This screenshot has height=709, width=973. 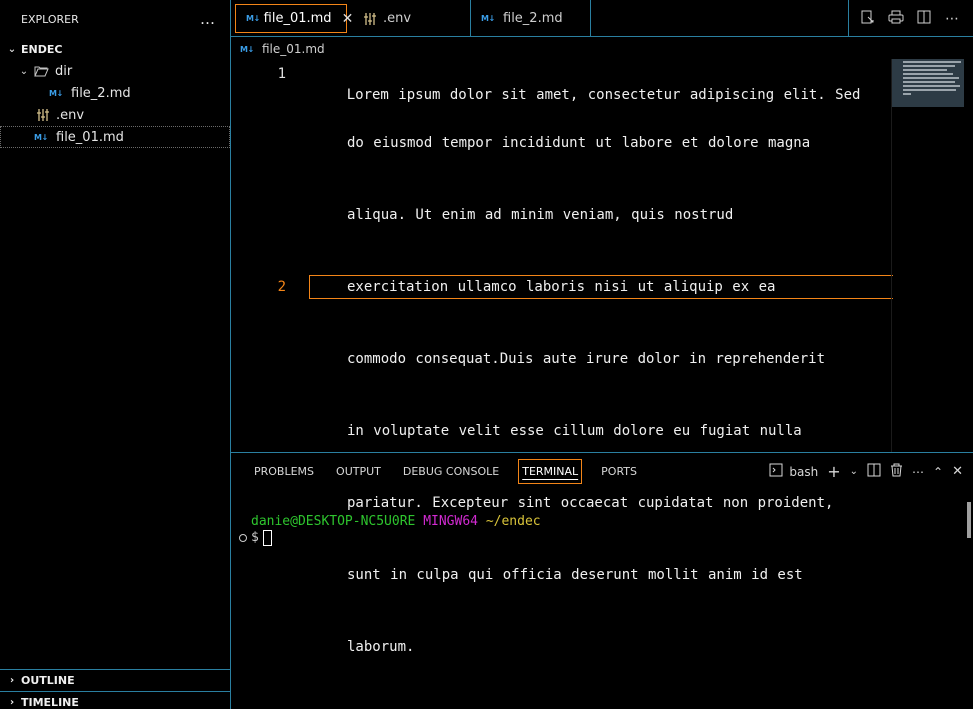 I want to click on new-terminal-icon: +, so click(x=833, y=471).